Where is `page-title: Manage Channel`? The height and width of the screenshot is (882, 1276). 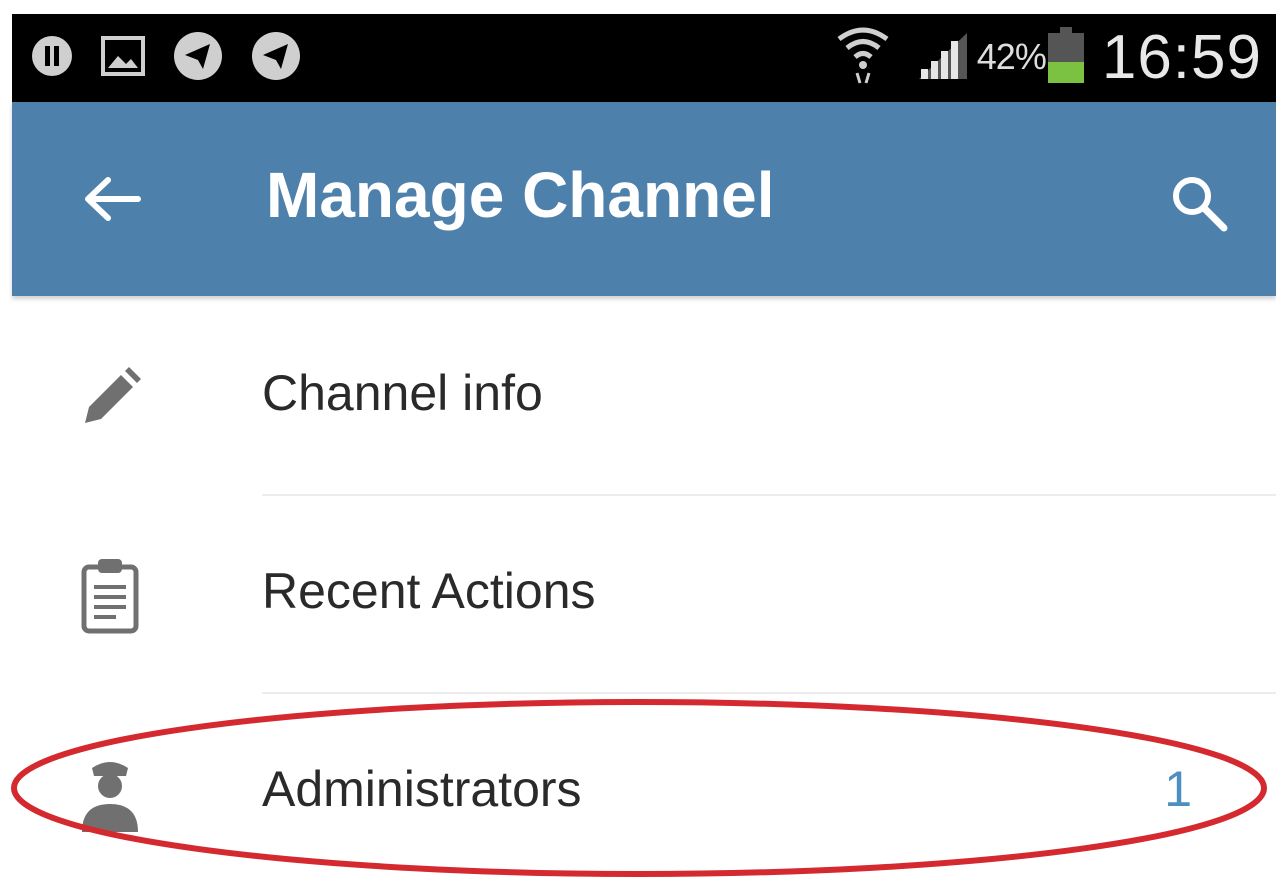 page-title: Manage Channel is located at coordinates (520, 195).